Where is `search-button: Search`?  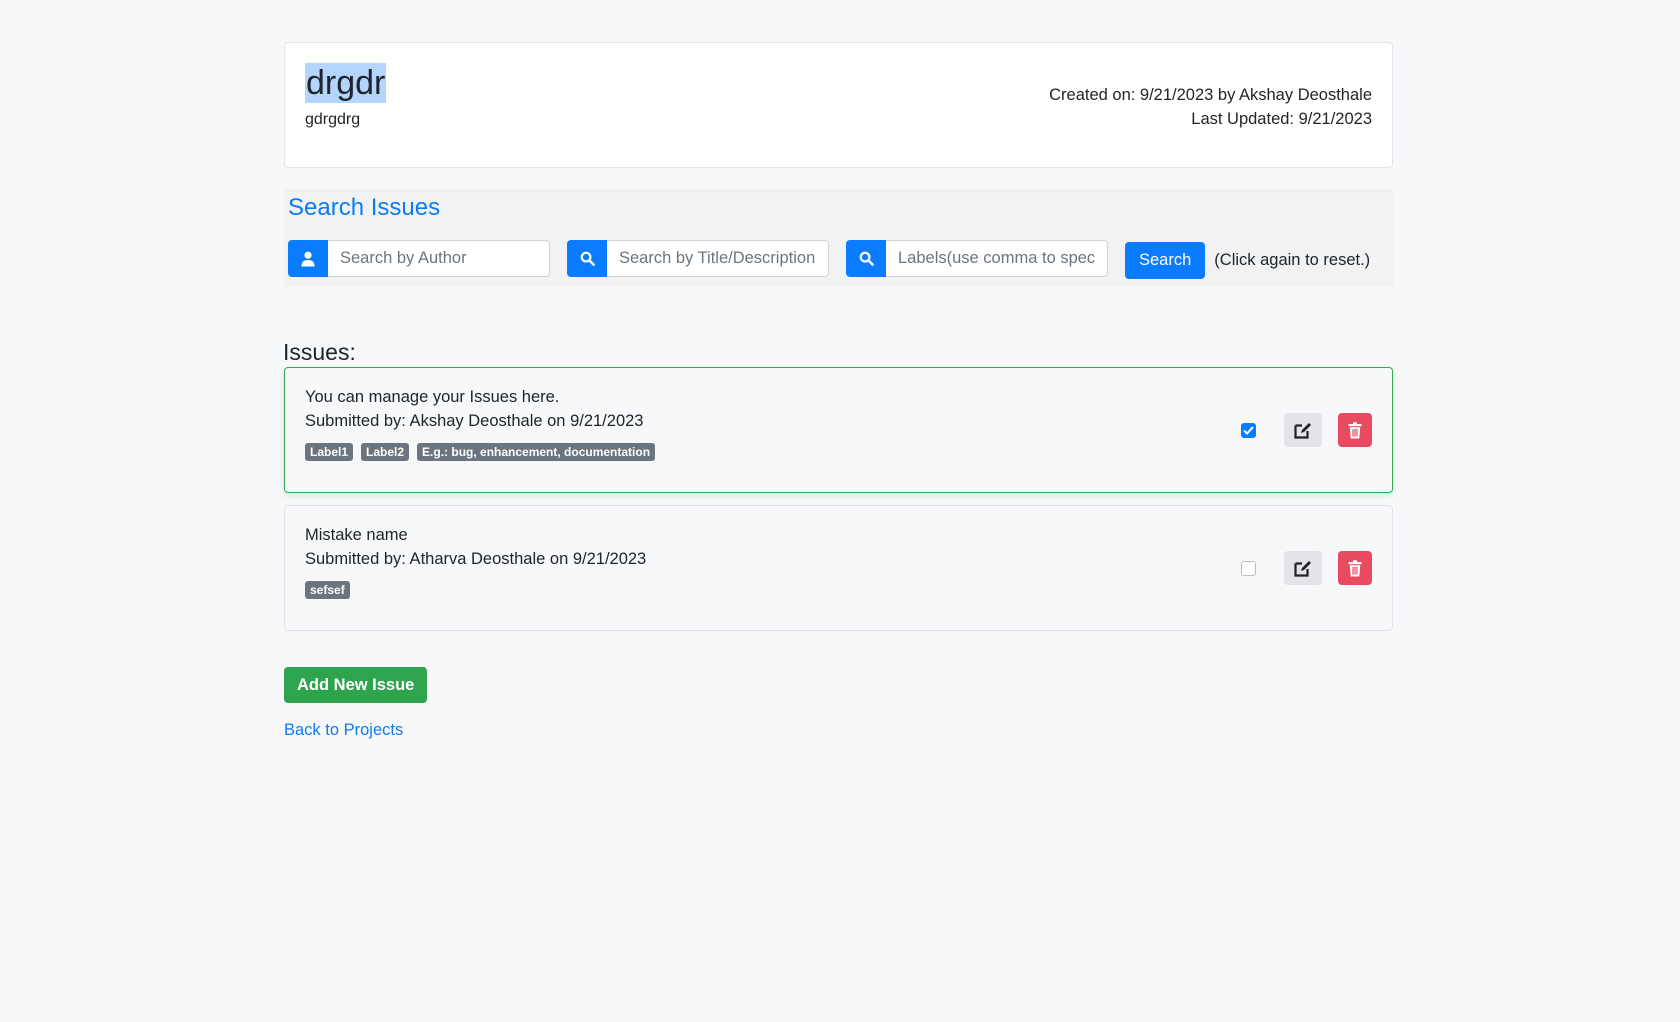
search-button: Search is located at coordinates (1165, 260).